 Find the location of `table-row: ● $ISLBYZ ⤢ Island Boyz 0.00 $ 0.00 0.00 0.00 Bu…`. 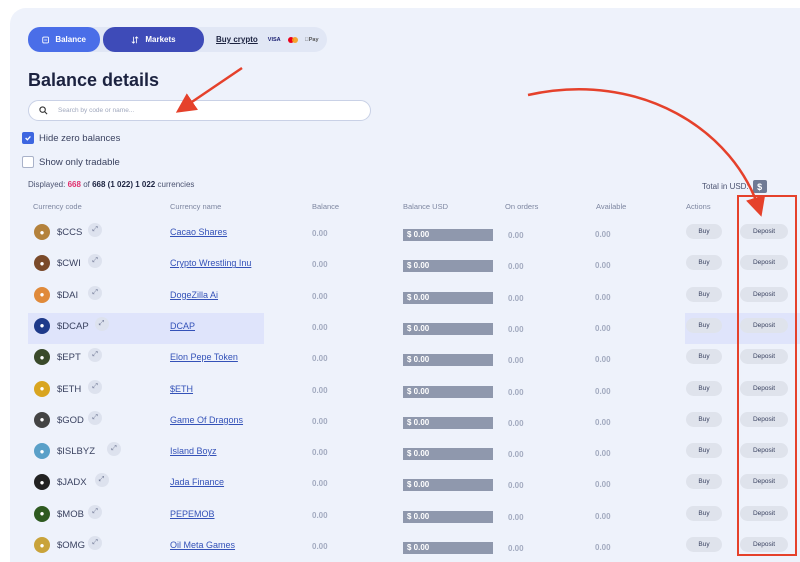

table-row: ● $ISLBYZ ⤢ Island Boyz 0.00 $ 0.00 0.00 0.00 Bu… is located at coordinates (414, 452).